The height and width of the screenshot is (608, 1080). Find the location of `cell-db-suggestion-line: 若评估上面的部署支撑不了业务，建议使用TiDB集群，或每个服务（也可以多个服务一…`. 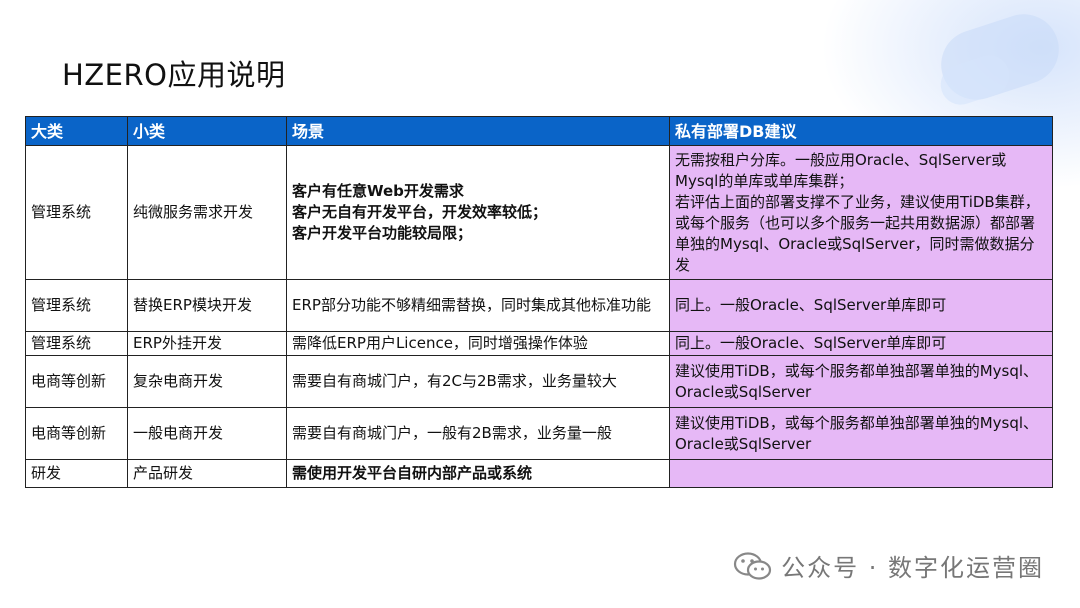

cell-db-suggestion-line: 若评估上面的部署支撑不了业务，建议使用TiDB集群，或每个服务（也可以多个服务一… is located at coordinates (857, 233).